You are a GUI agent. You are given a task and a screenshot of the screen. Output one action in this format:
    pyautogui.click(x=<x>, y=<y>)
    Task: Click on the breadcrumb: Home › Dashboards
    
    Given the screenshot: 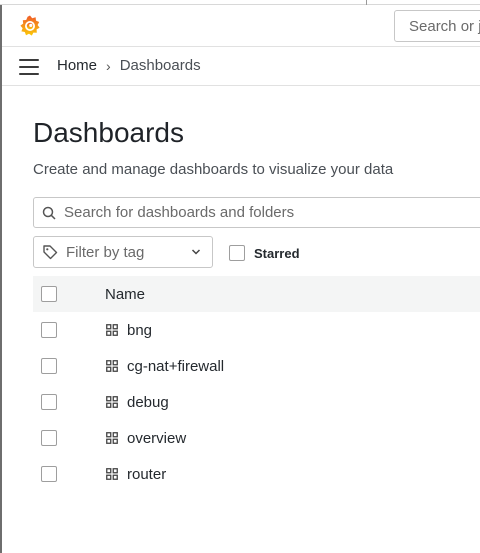 What is the action you would take?
    pyautogui.click(x=129, y=65)
    